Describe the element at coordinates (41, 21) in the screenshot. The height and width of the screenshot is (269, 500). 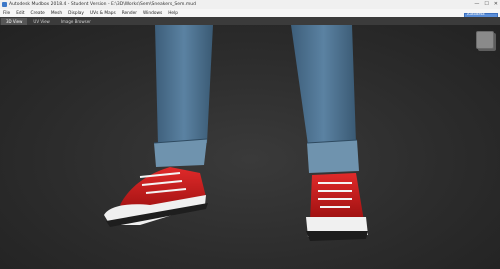
I see `tab-uv-view: UV View` at that location.